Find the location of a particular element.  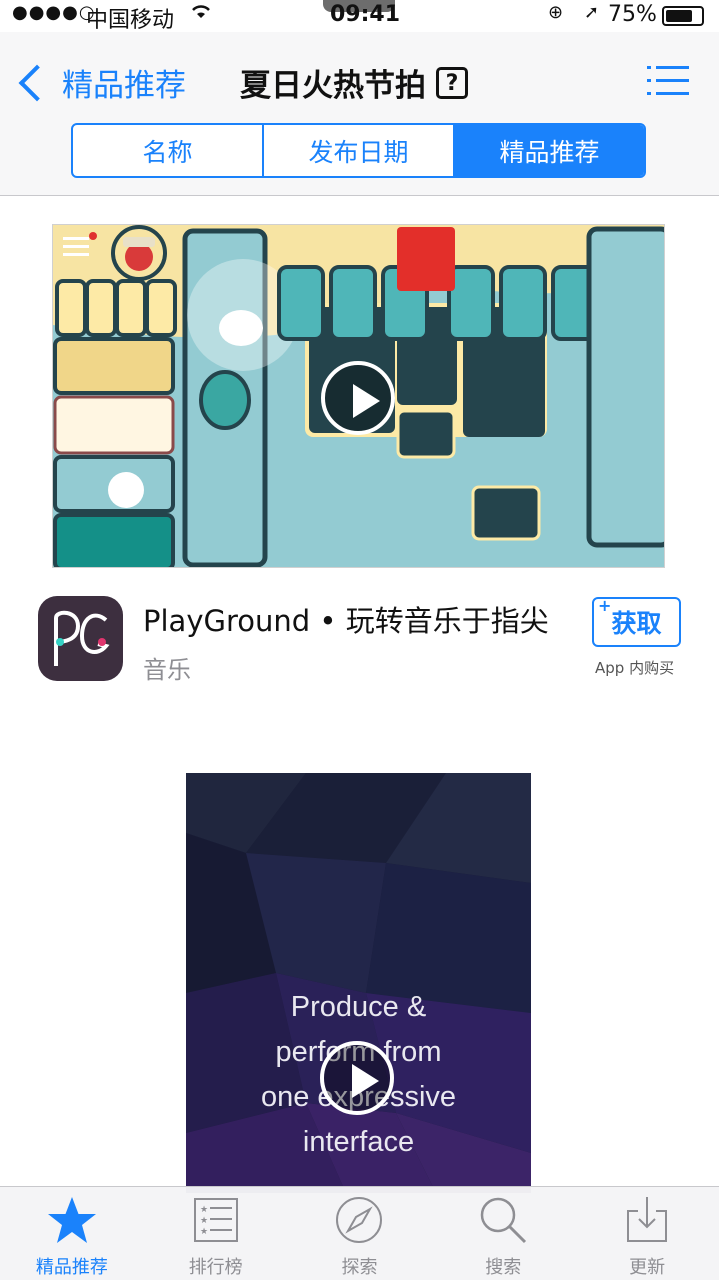

app-name: PlayGround • 玩转音乐于指尖 is located at coordinates (346, 619).